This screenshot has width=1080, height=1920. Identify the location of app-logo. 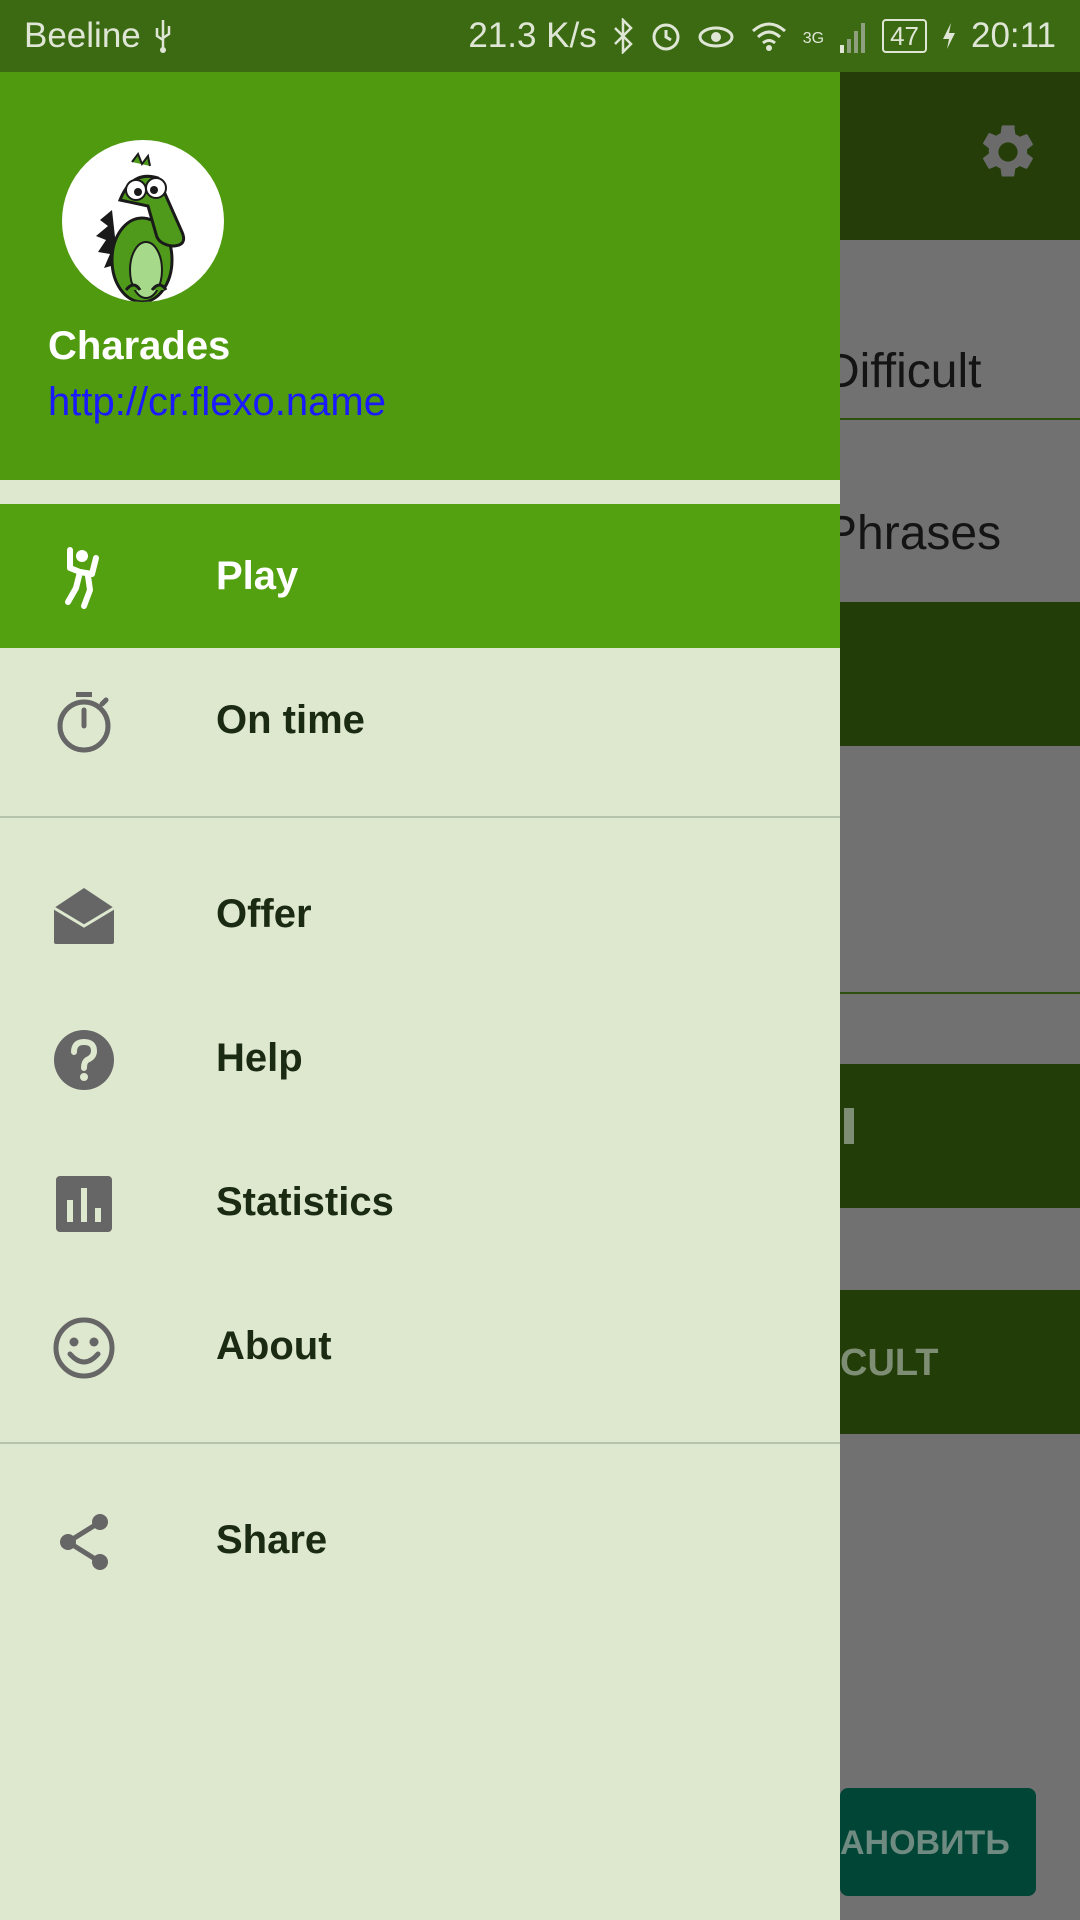
(143, 221).